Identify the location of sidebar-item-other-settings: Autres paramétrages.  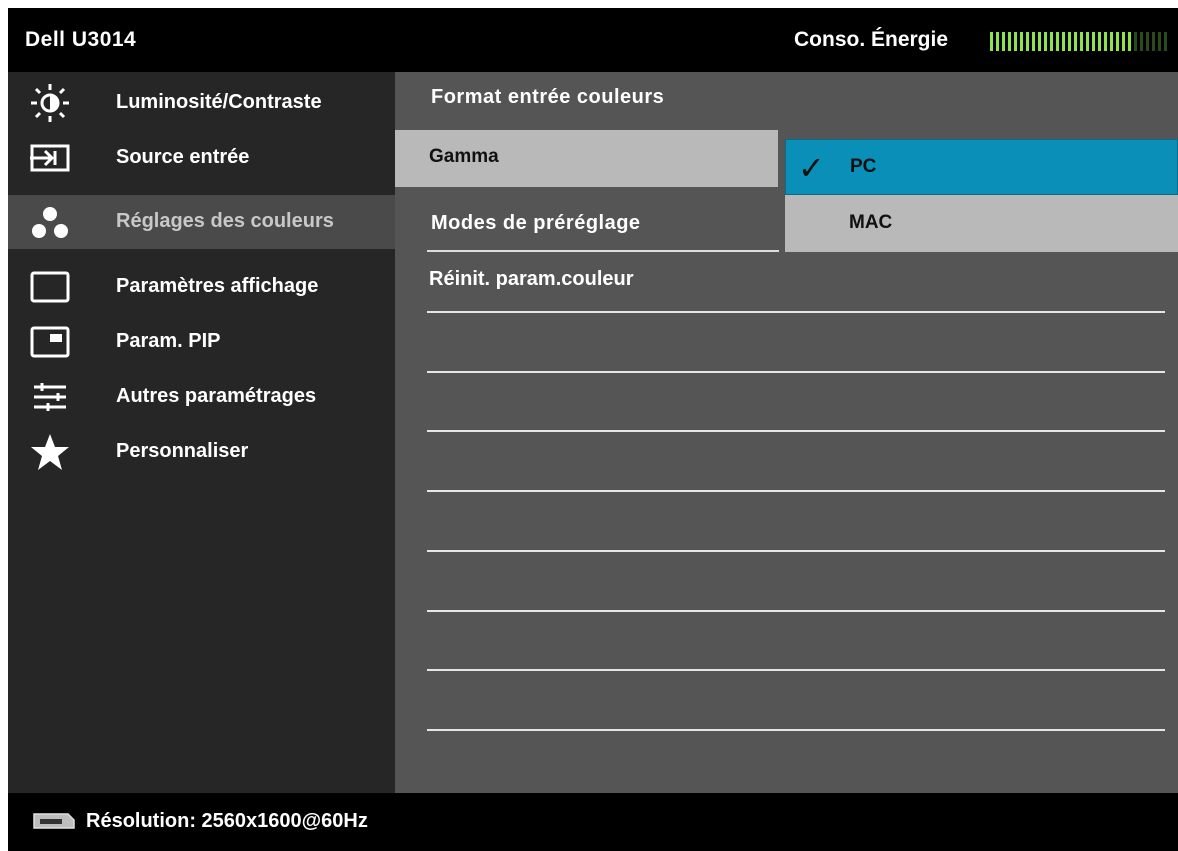
(201, 397).